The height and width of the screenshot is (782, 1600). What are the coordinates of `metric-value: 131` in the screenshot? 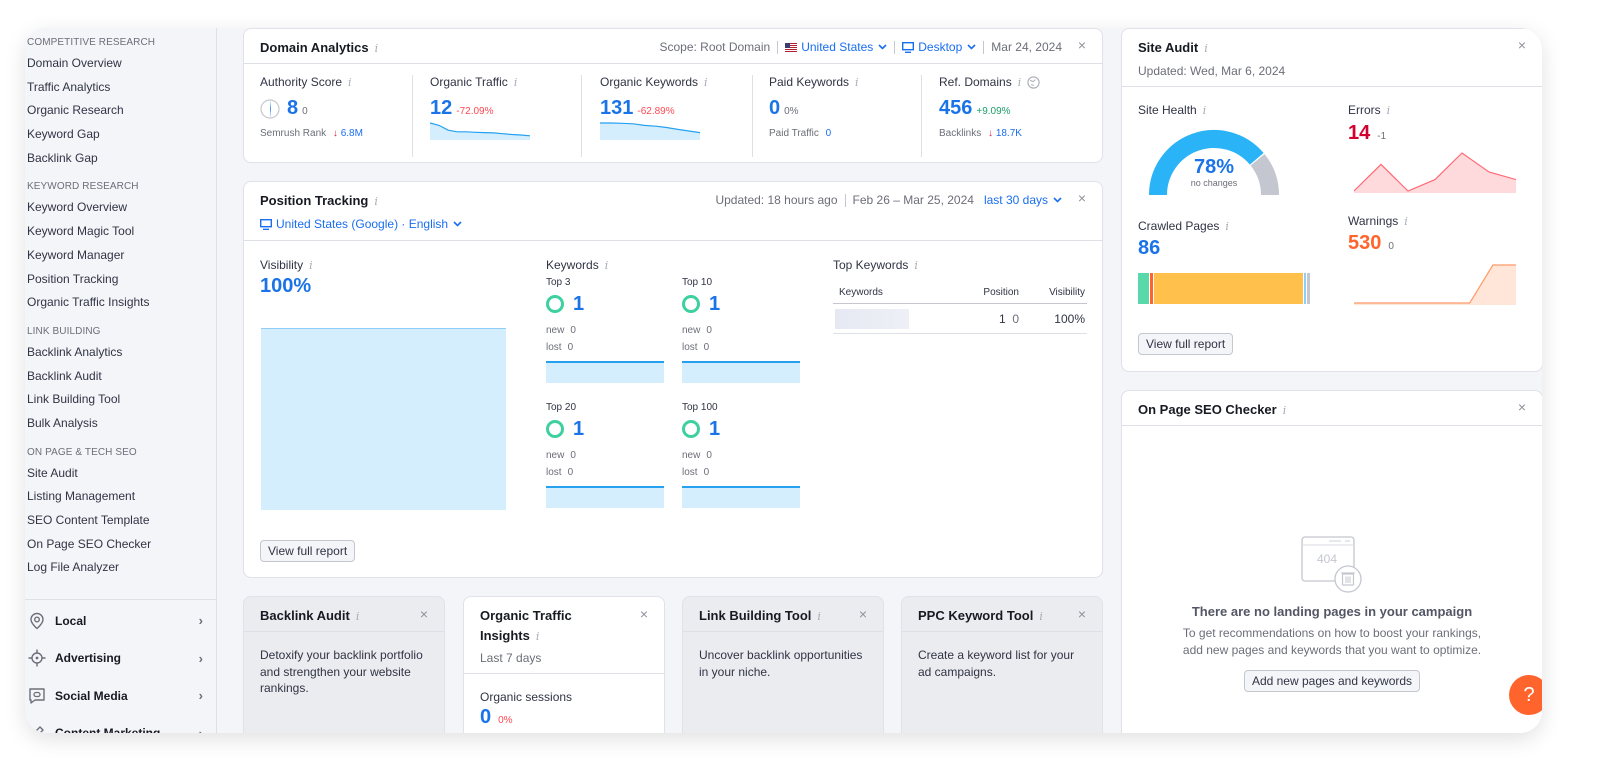 It's located at (616, 108).